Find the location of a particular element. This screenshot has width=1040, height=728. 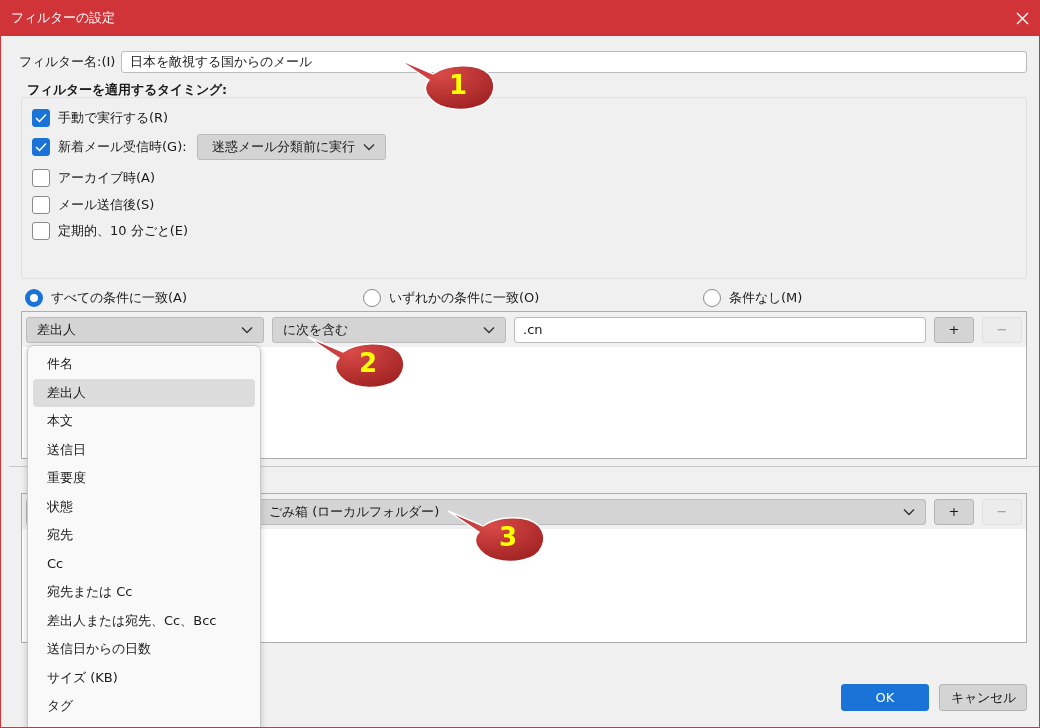

menu-item: 件名 is located at coordinates (144, 364).